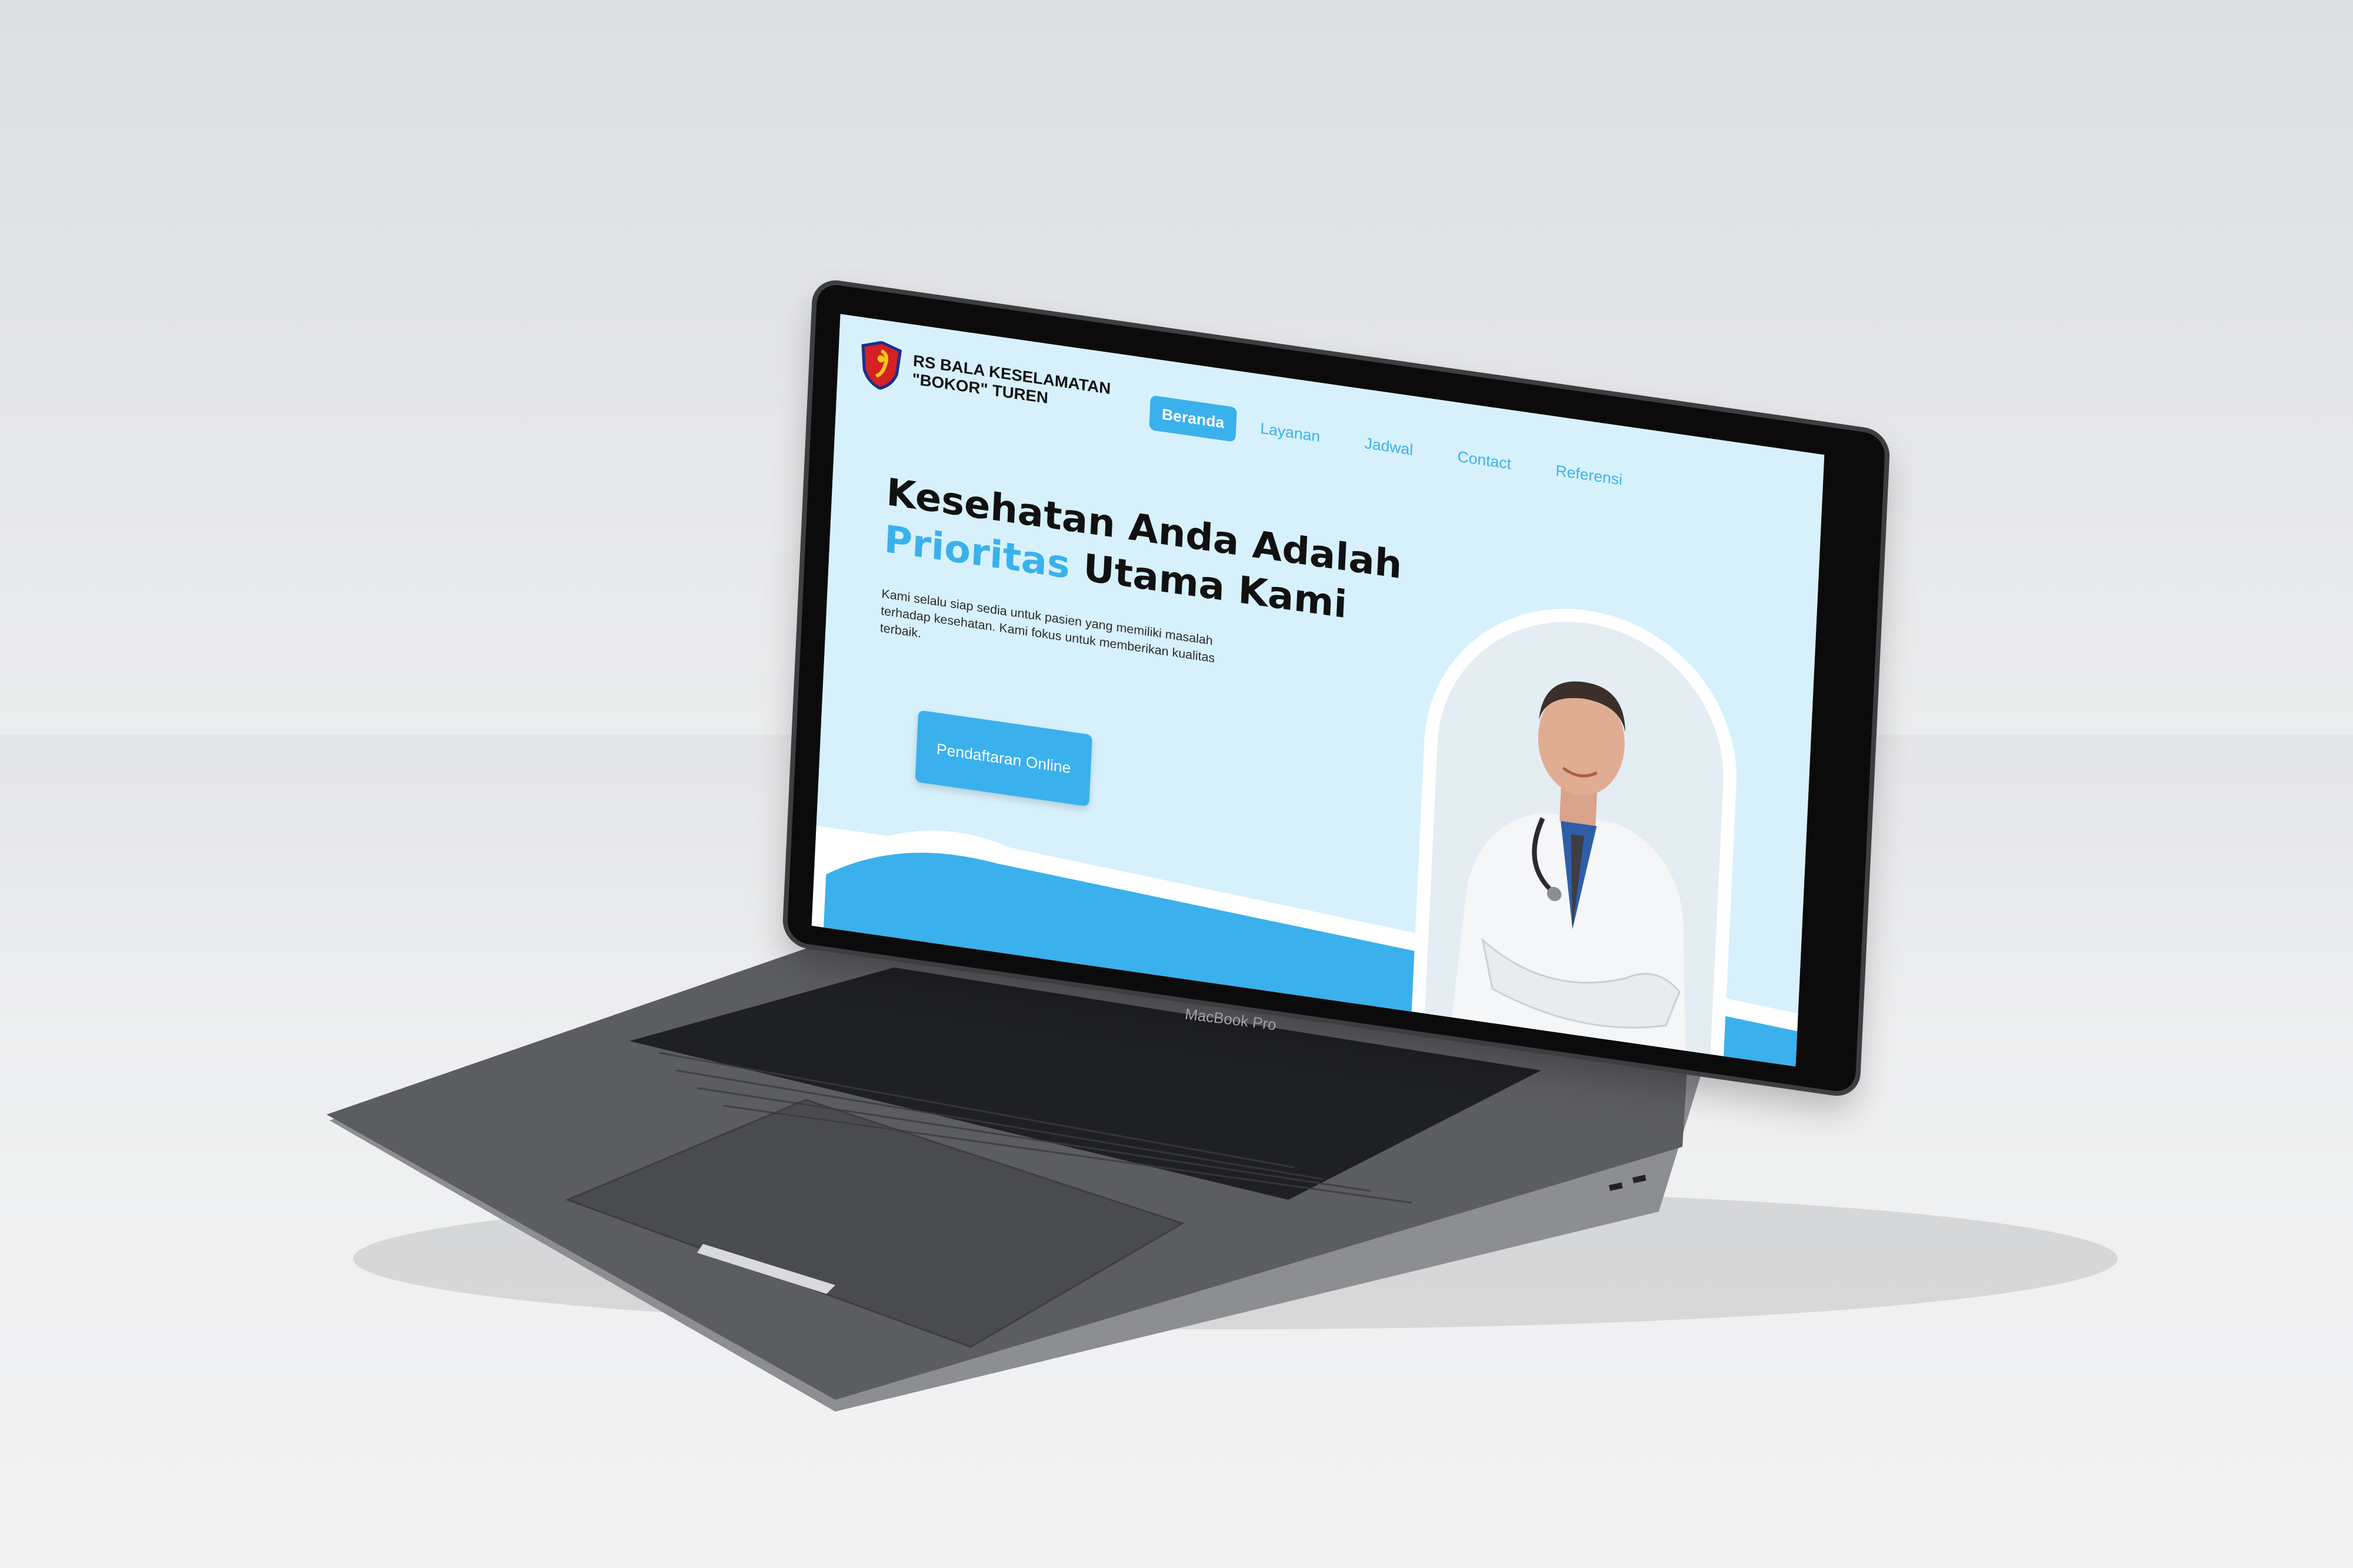  Describe the element at coordinates (1389, 446) in the screenshot. I see `nav-item-jadwal: Jadwal` at that location.